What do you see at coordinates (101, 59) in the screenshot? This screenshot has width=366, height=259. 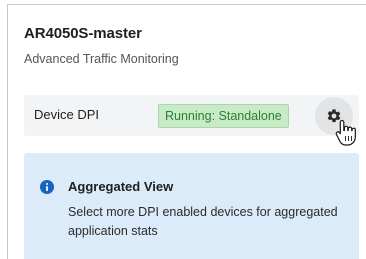 I see `device-subtitle: Advanced Traffic Monitoring` at bounding box center [101, 59].